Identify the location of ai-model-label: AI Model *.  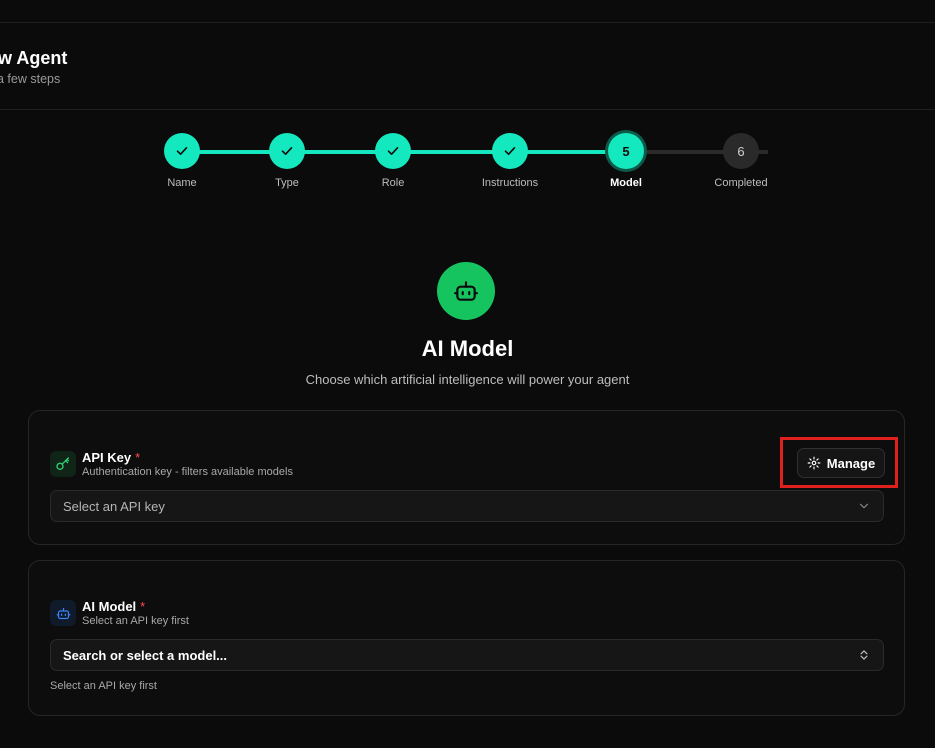
(113, 606).